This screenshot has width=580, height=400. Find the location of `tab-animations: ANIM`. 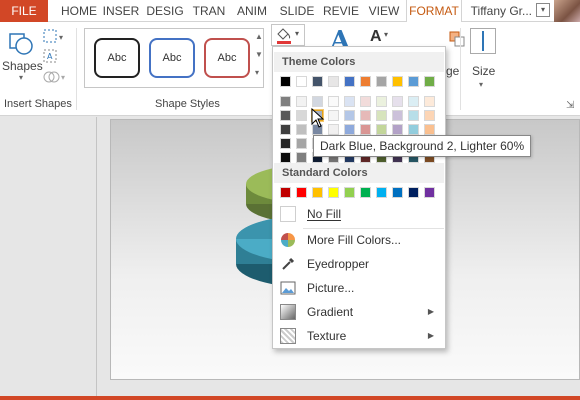

tab-animations: ANIM is located at coordinates (252, 11).